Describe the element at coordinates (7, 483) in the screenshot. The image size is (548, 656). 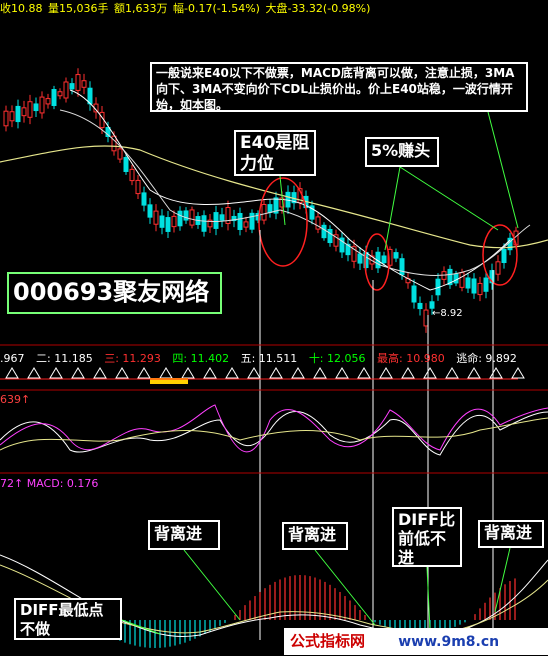
I see `macd-prefix: 72` at that location.